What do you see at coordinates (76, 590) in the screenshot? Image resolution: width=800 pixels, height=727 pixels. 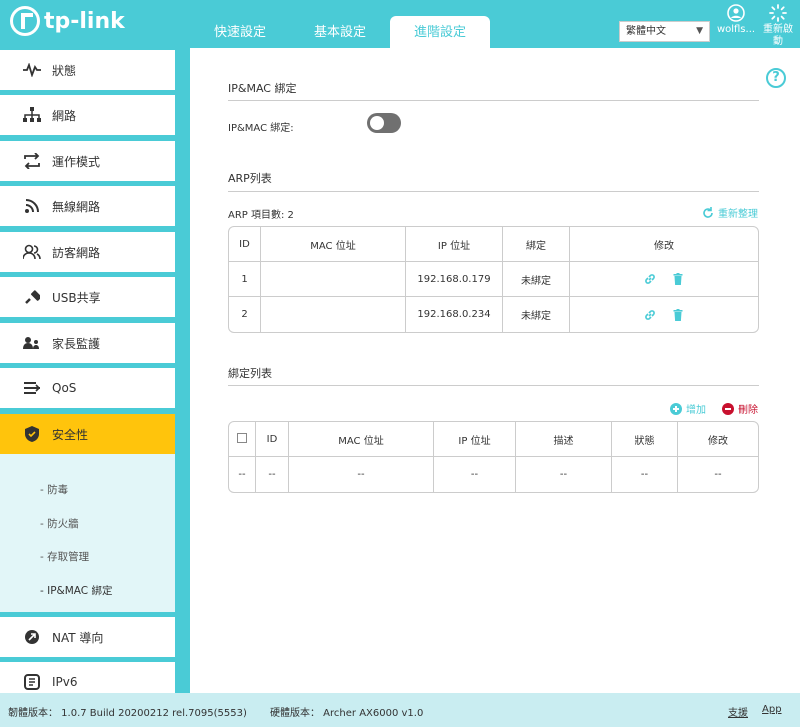 I see `submenu-ip-mac-binding: - IP&MAC 綁定` at bounding box center [76, 590].